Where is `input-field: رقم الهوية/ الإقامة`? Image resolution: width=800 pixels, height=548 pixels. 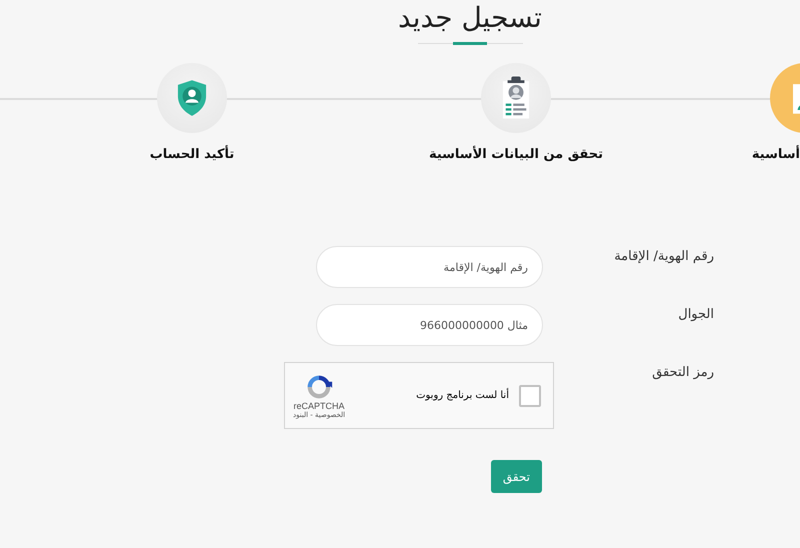
input-field: رقم الهوية/ الإقامة is located at coordinates (429, 267).